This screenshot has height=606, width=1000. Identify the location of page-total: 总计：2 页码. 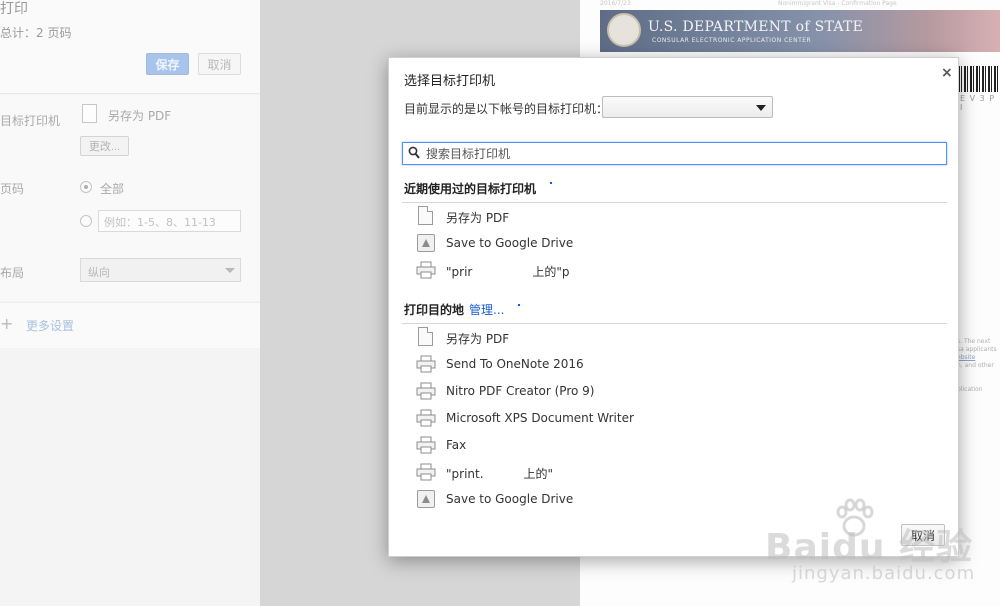
(36, 33).